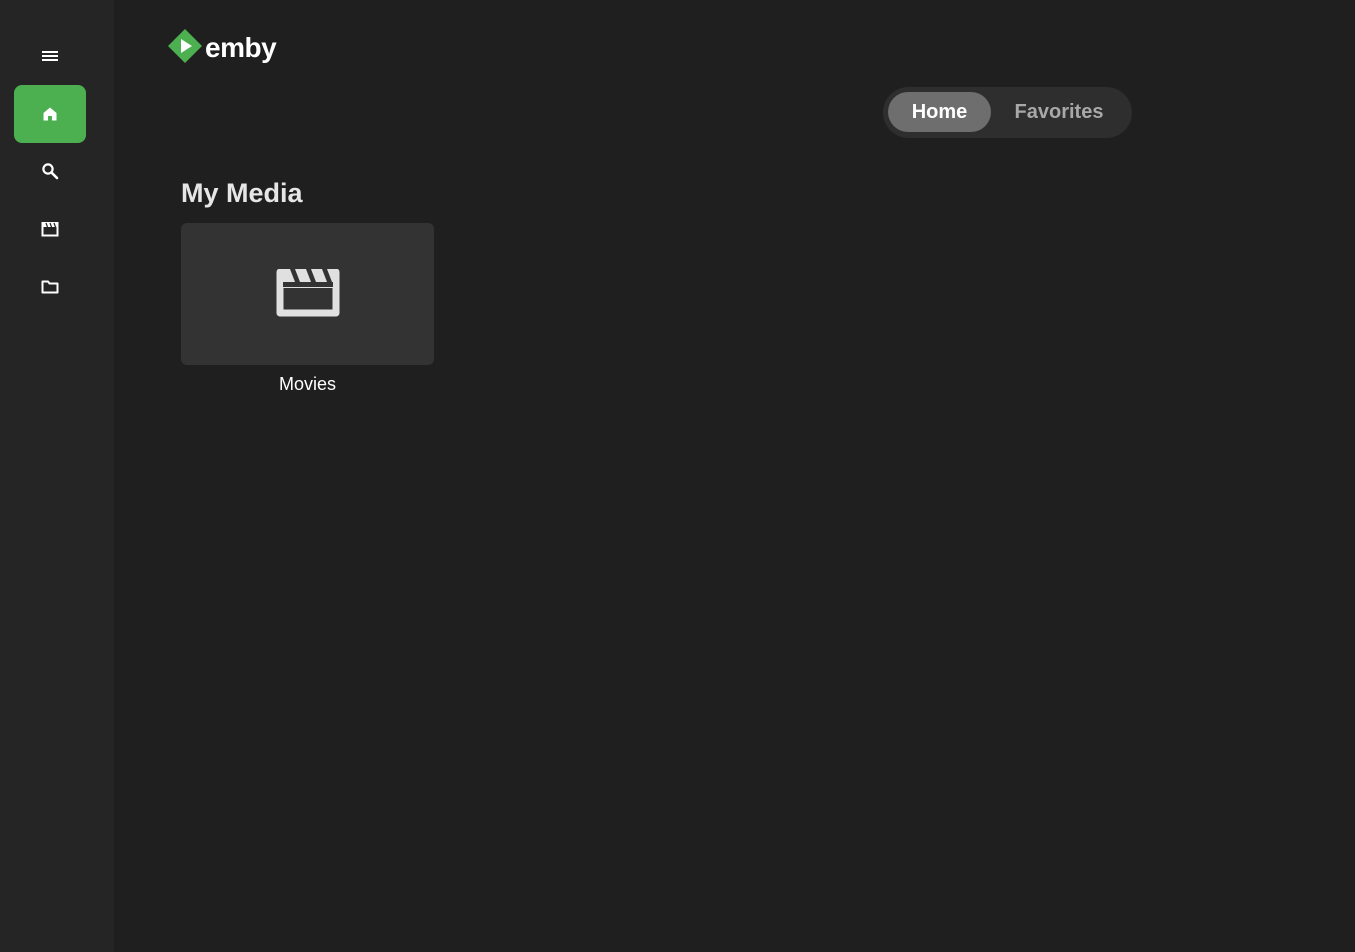 Image resolution: width=1355 pixels, height=952 pixels. Describe the element at coordinates (307, 384) in the screenshot. I see `library-card-label: Movies` at that location.